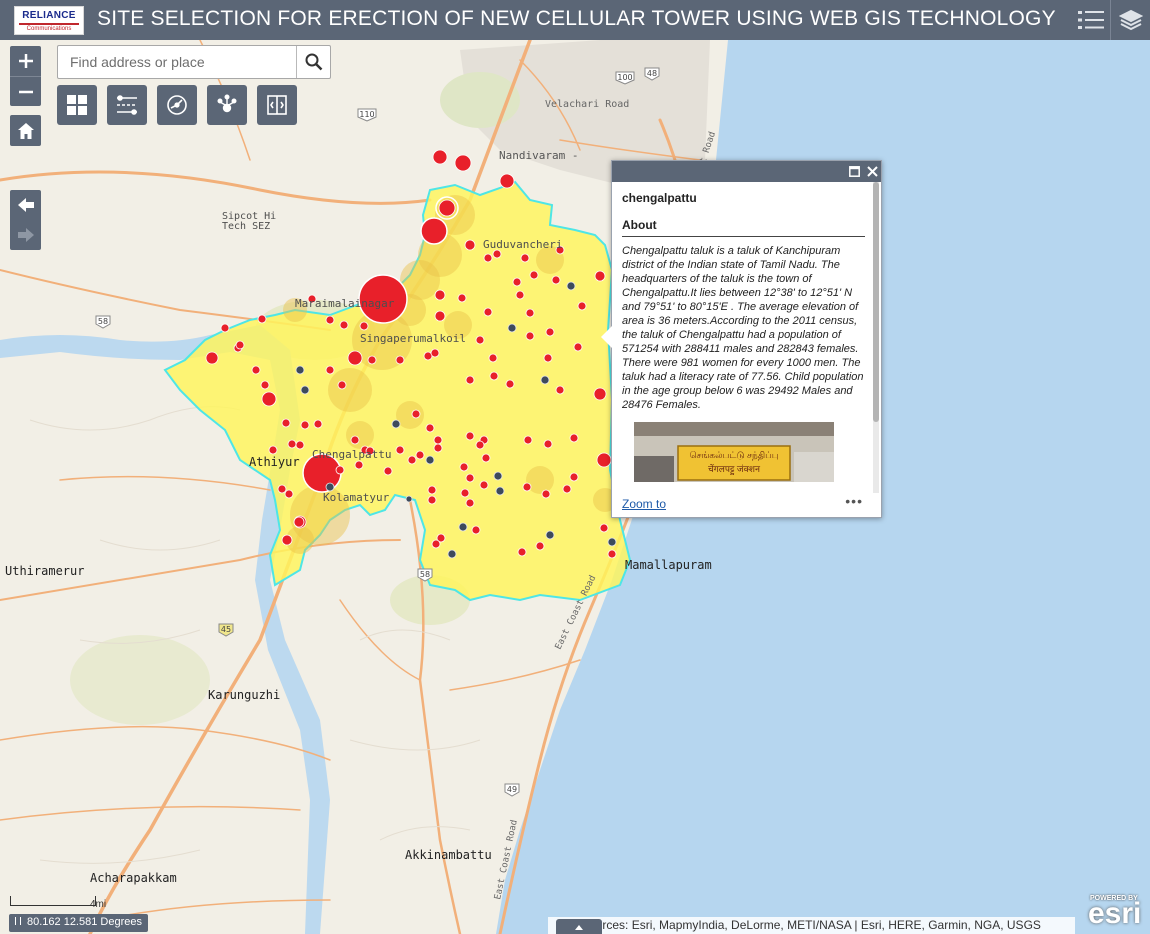 This screenshot has width=1150, height=934. What do you see at coordinates (876, 302) in the screenshot?
I see `popup-scrollbar-thumb` at bounding box center [876, 302].